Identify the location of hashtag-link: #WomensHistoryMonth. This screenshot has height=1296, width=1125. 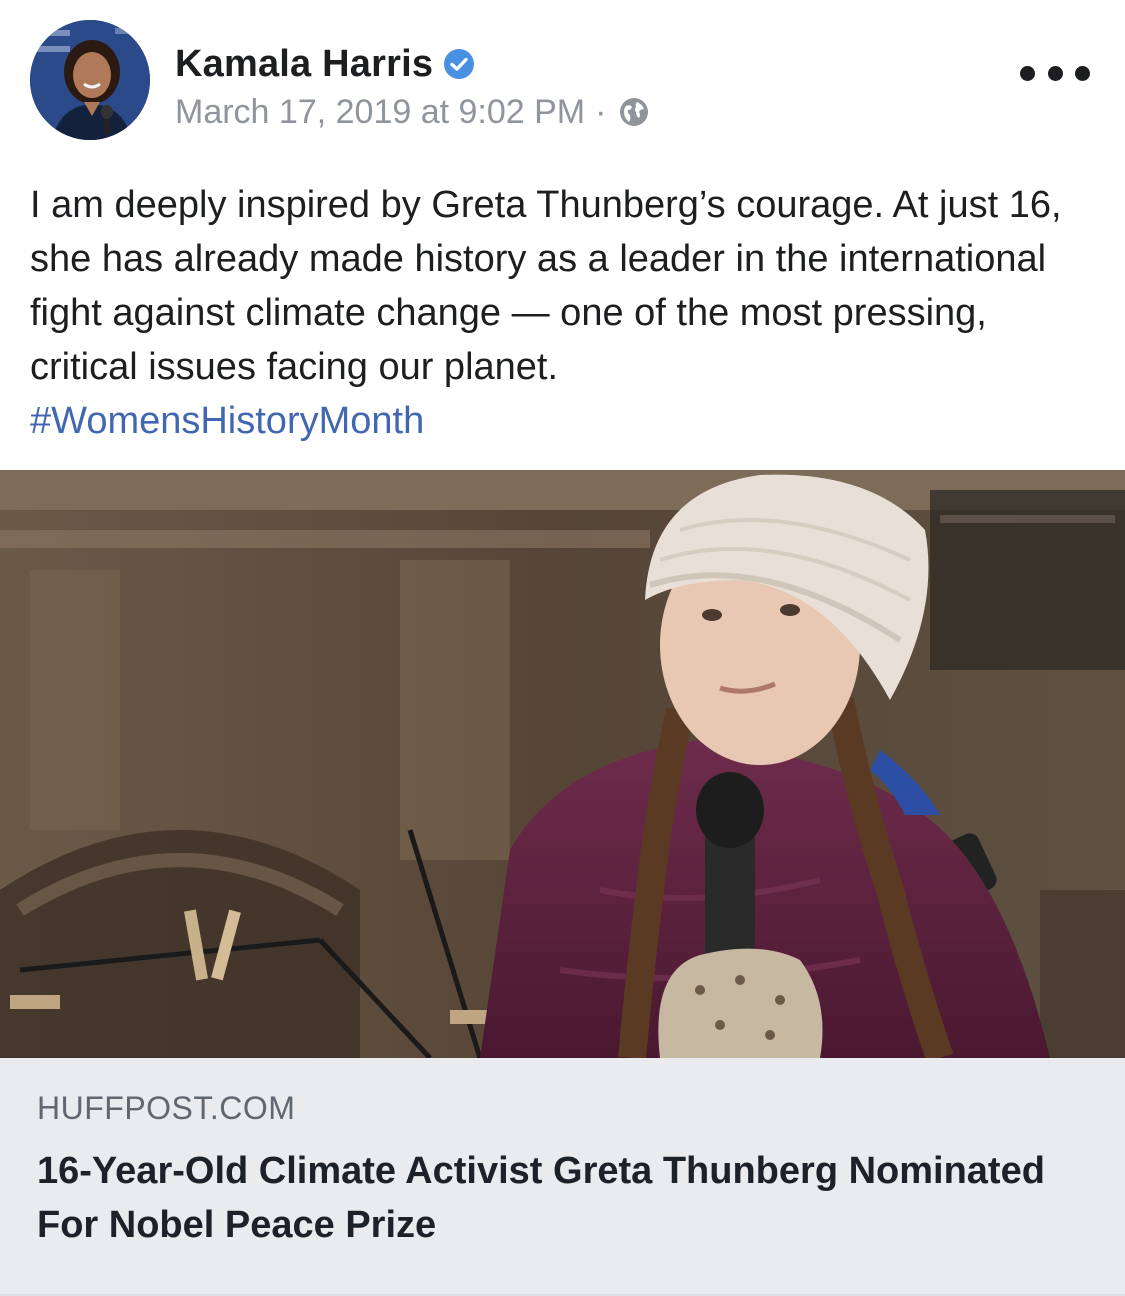
(567, 421).